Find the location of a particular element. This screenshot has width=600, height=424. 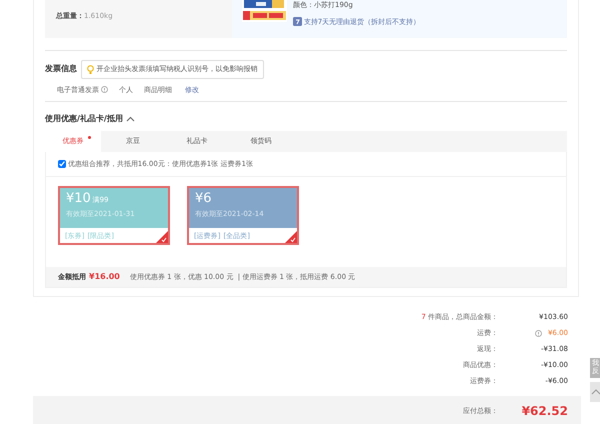

recommend-checkbox is located at coordinates (62, 164).